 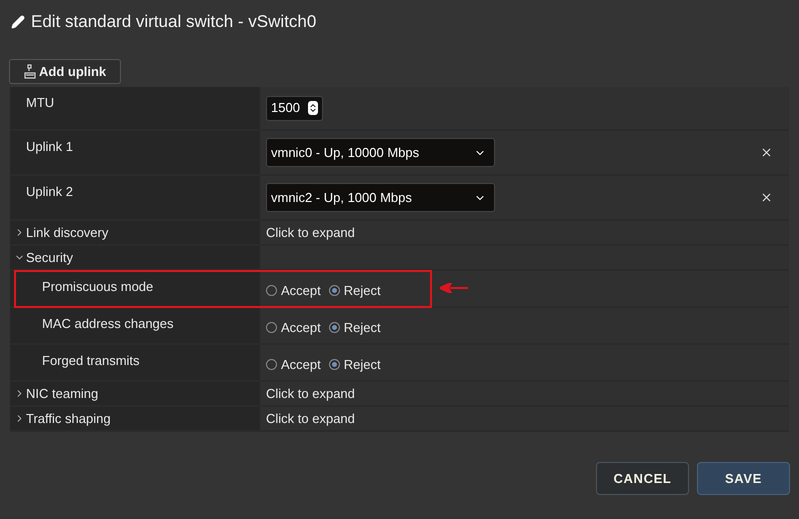 What do you see at coordinates (18, 22) in the screenshot?
I see `pencil-icon` at bounding box center [18, 22].